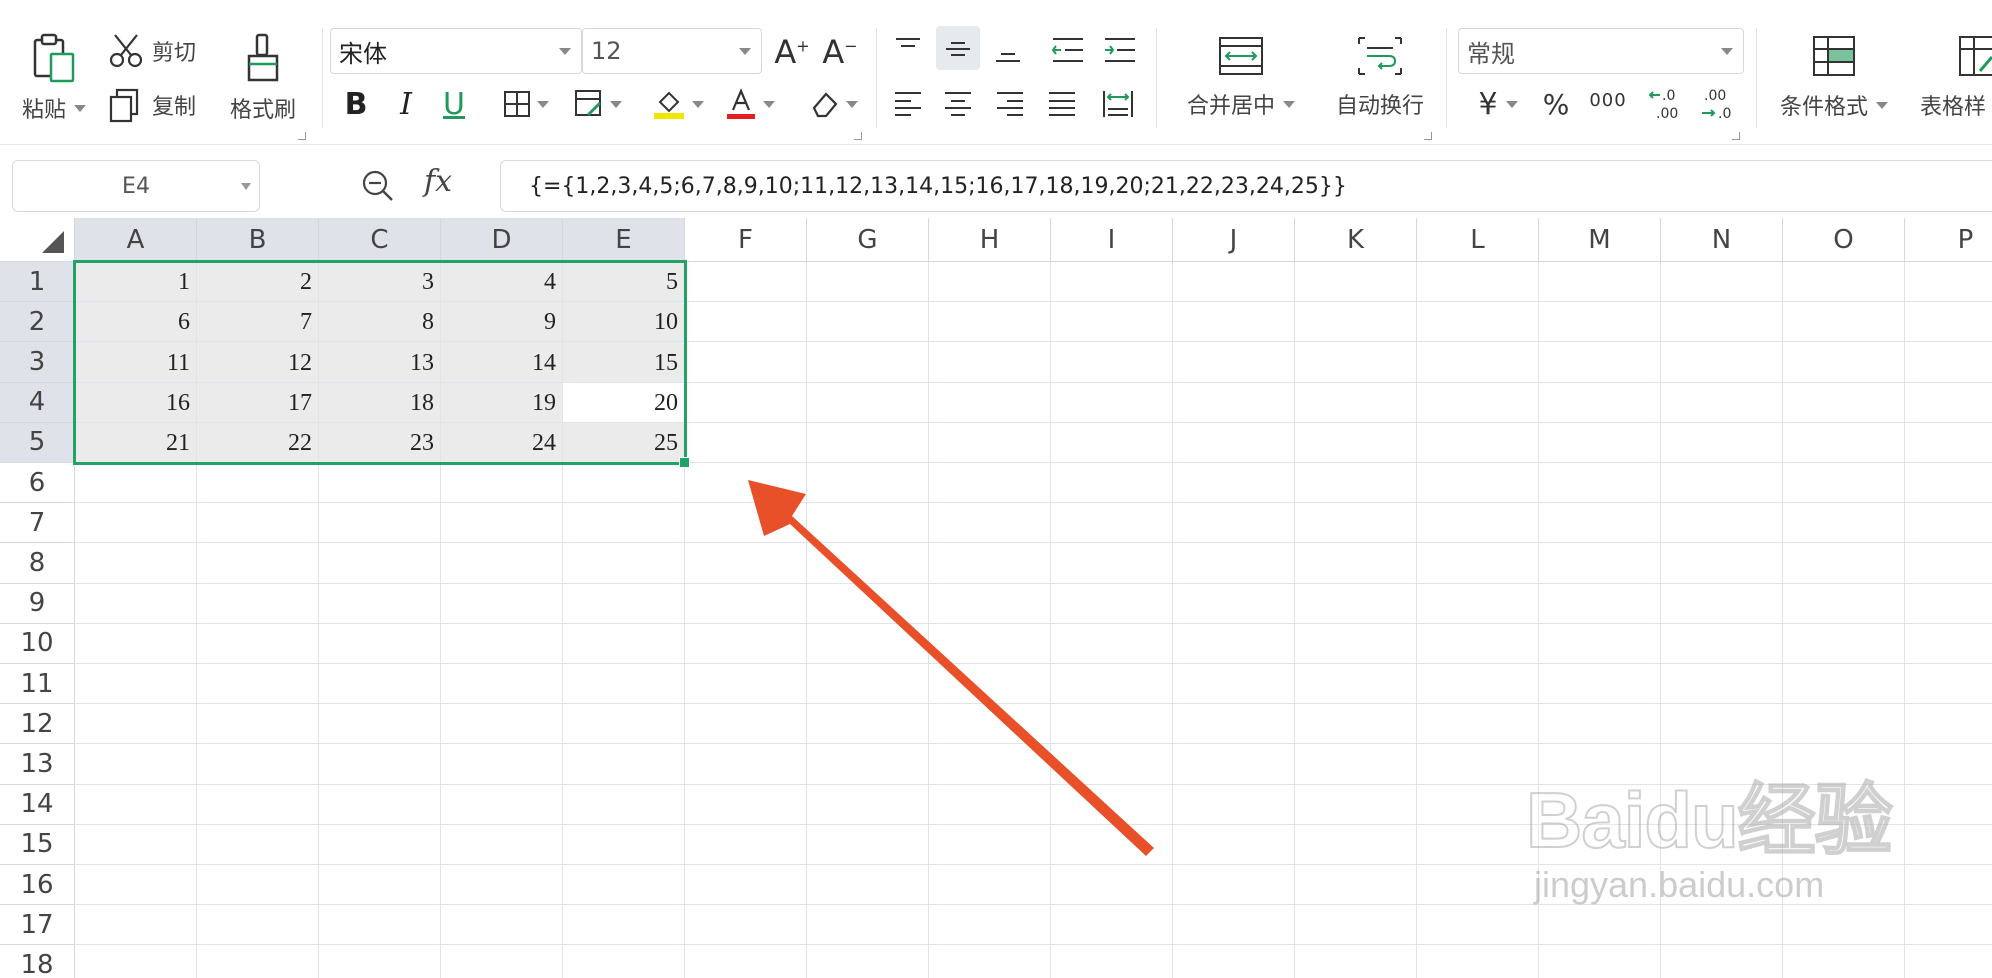  What do you see at coordinates (1679, 884) in the screenshot?
I see `watermark-url: jingyan.baidu.com` at bounding box center [1679, 884].